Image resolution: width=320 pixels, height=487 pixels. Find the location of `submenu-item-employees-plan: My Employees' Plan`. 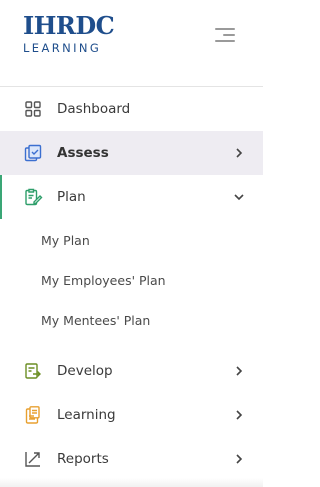

submenu-item-employees-plan: My Employees' Plan is located at coordinates (131, 281).